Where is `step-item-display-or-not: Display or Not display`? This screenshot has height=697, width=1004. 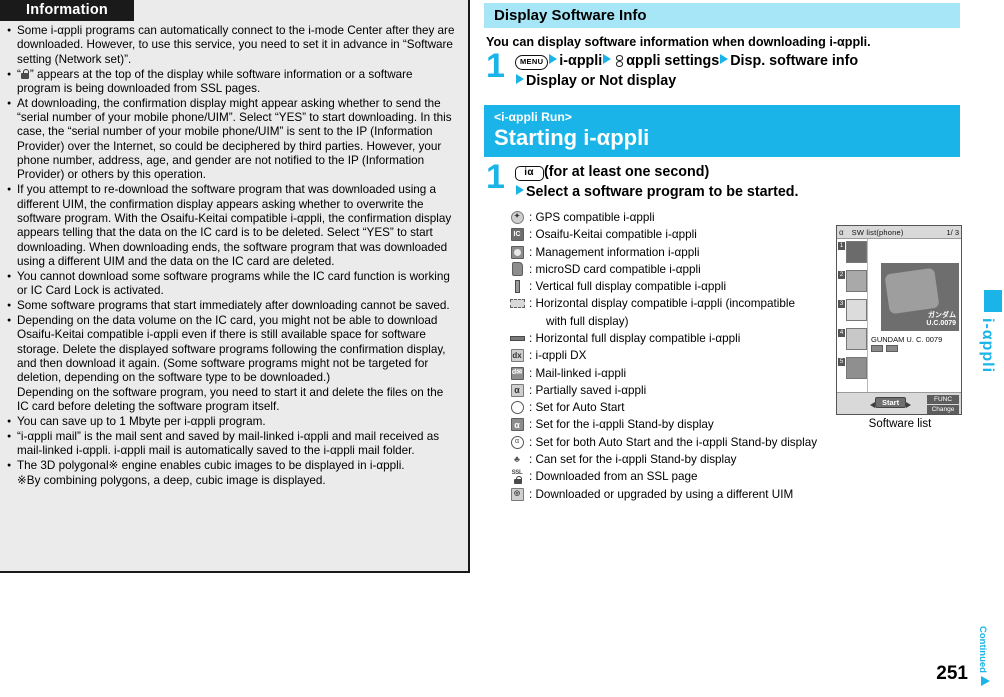 step-item-display-or-not: Display or Not display is located at coordinates (601, 81).